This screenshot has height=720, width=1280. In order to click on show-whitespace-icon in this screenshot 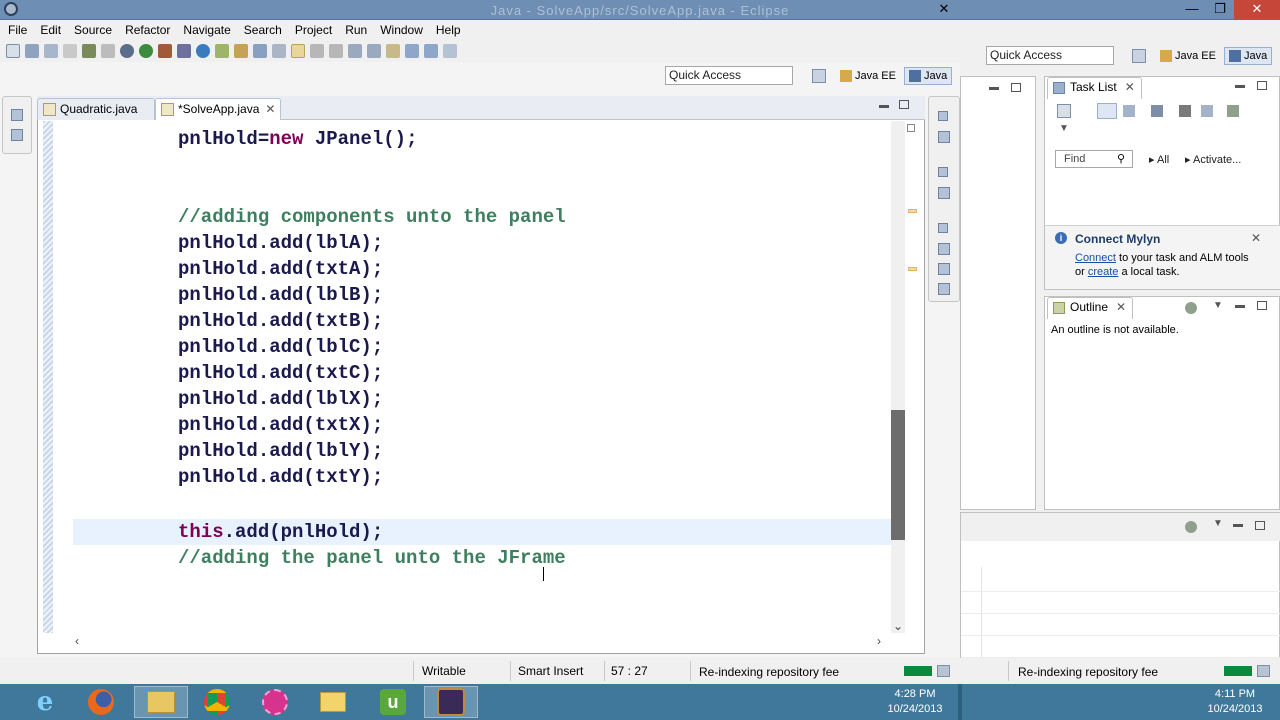, I will do `click(336, 51)`.